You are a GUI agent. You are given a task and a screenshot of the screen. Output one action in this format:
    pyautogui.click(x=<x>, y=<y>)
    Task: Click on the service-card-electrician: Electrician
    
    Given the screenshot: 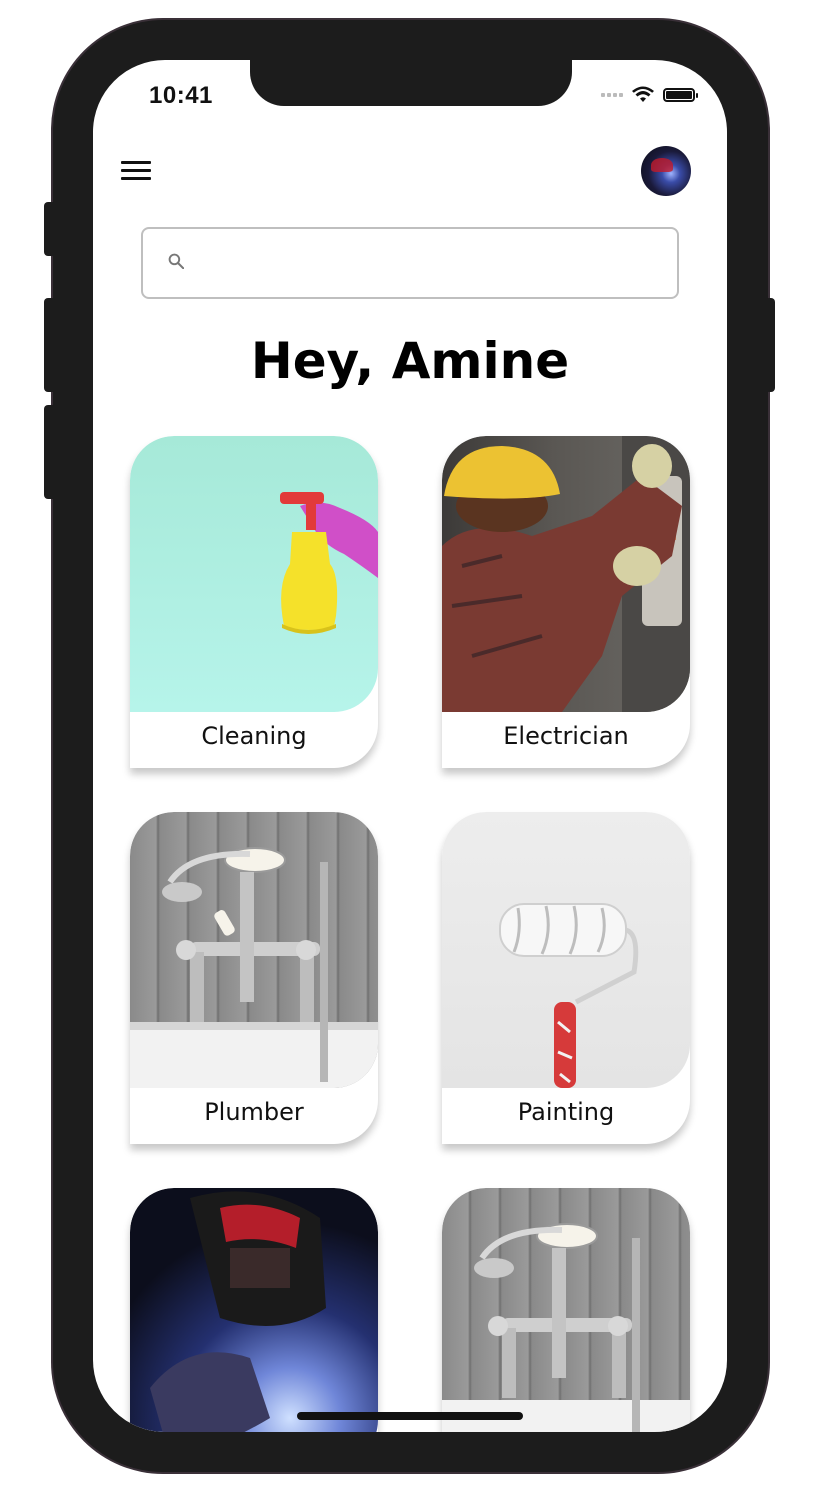 What is the action you would take?
    pyautogui.click(x=566, y=602)
    